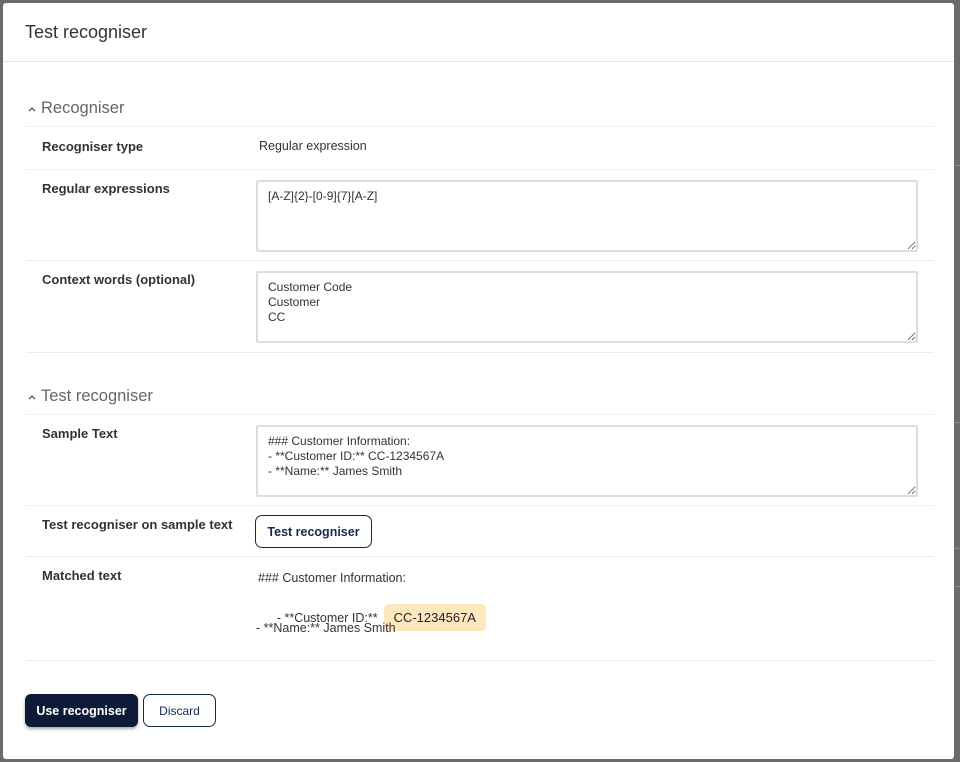  What do you see at coordinates (478, 32) in the screenshot?
I see `dialog-header: Test recogniser` at bounding box center [478, 32].